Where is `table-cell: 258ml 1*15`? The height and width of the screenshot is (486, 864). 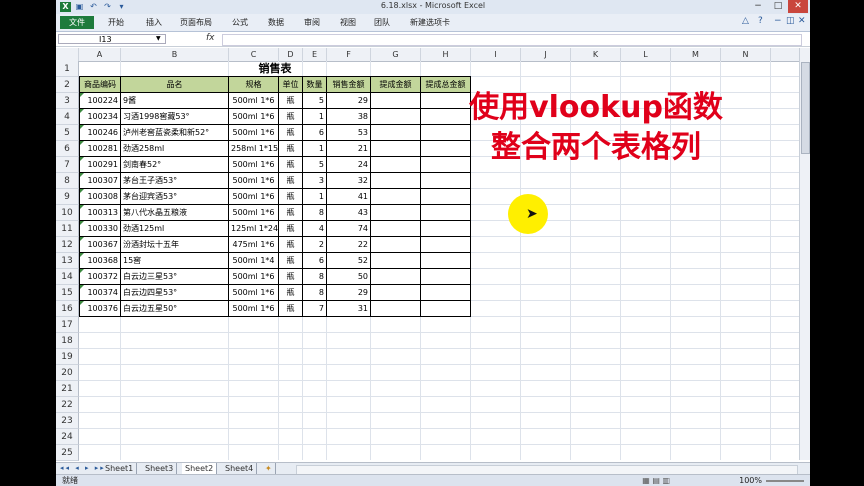
table-cell: 258ml 1*15 is located at coordinates (254, 149).